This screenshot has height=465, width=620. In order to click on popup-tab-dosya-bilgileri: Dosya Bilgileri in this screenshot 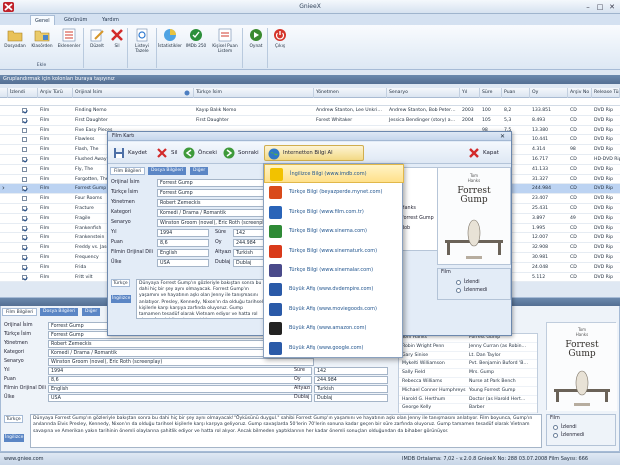, I will do `click(167, 171)`.